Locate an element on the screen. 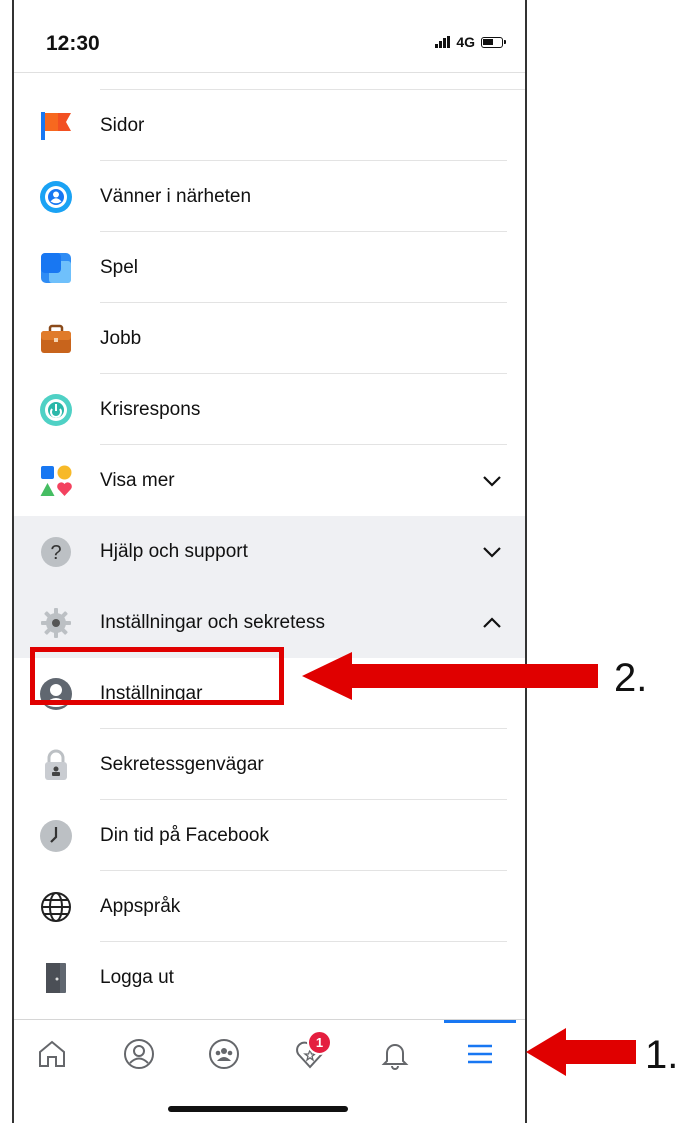 The height and width of the screenshot is (1123, 691). menu-item-label: Inställningar och sekretess is located at coordinates (212, 622).